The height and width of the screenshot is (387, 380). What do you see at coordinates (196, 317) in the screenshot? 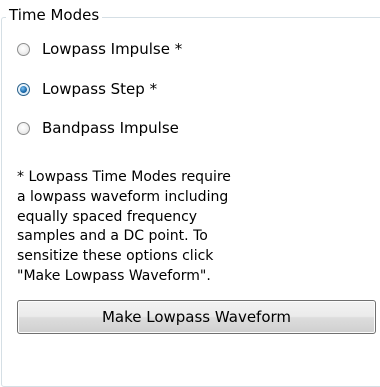
I see `make-lowpass-waveform-button: Make Lowpass Waveform` at bounding box center [196, 317].